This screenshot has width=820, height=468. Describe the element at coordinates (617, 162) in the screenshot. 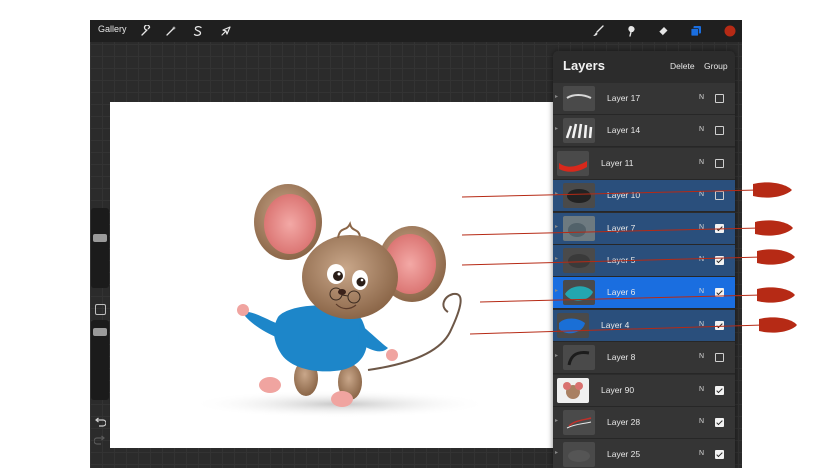

I see `layer-name: Layer 11` at that location.